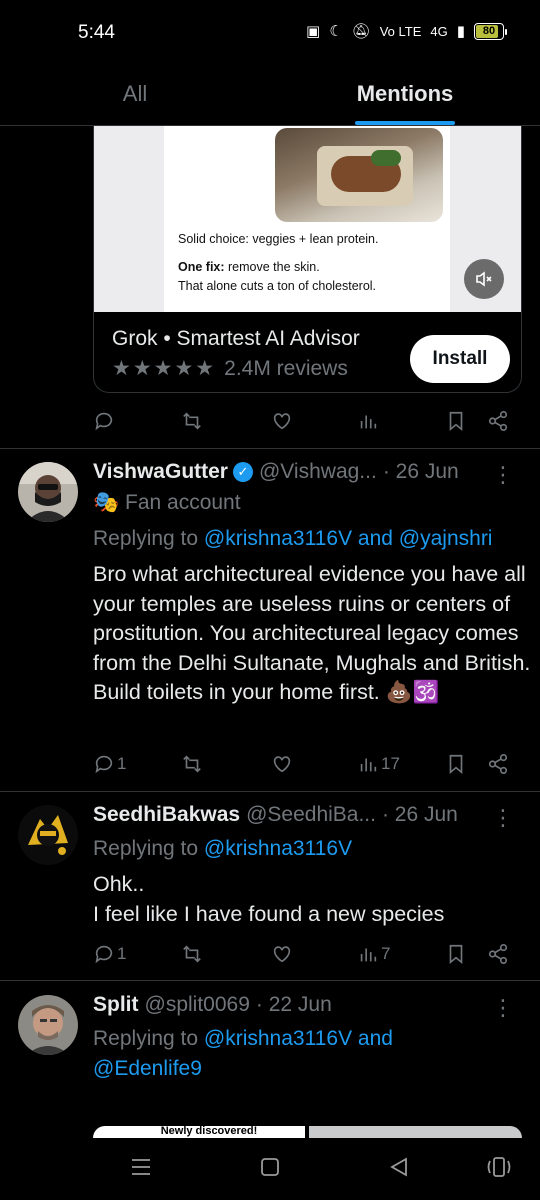  I want to click on status-time: 5:44, so click(96, 32).